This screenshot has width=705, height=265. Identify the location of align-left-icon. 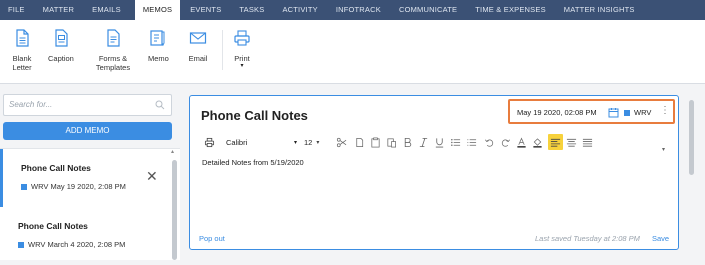
(555, 142).